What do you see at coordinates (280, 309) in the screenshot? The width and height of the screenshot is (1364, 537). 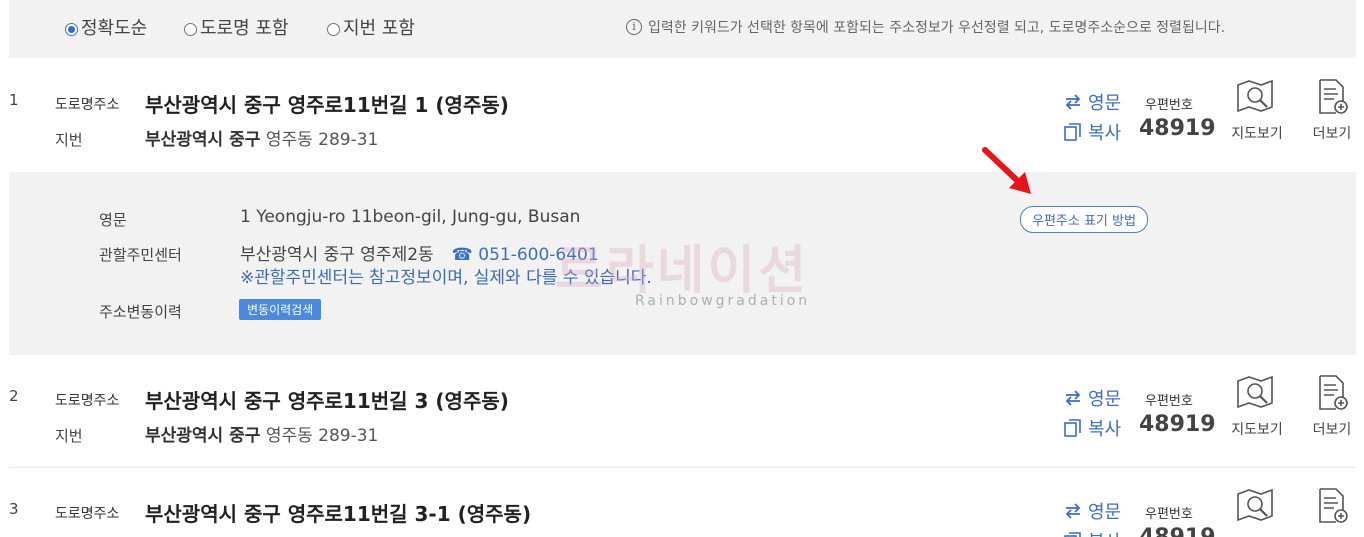 I see `history-search-button: 변동이력검색` at bounding box center [280, 309].